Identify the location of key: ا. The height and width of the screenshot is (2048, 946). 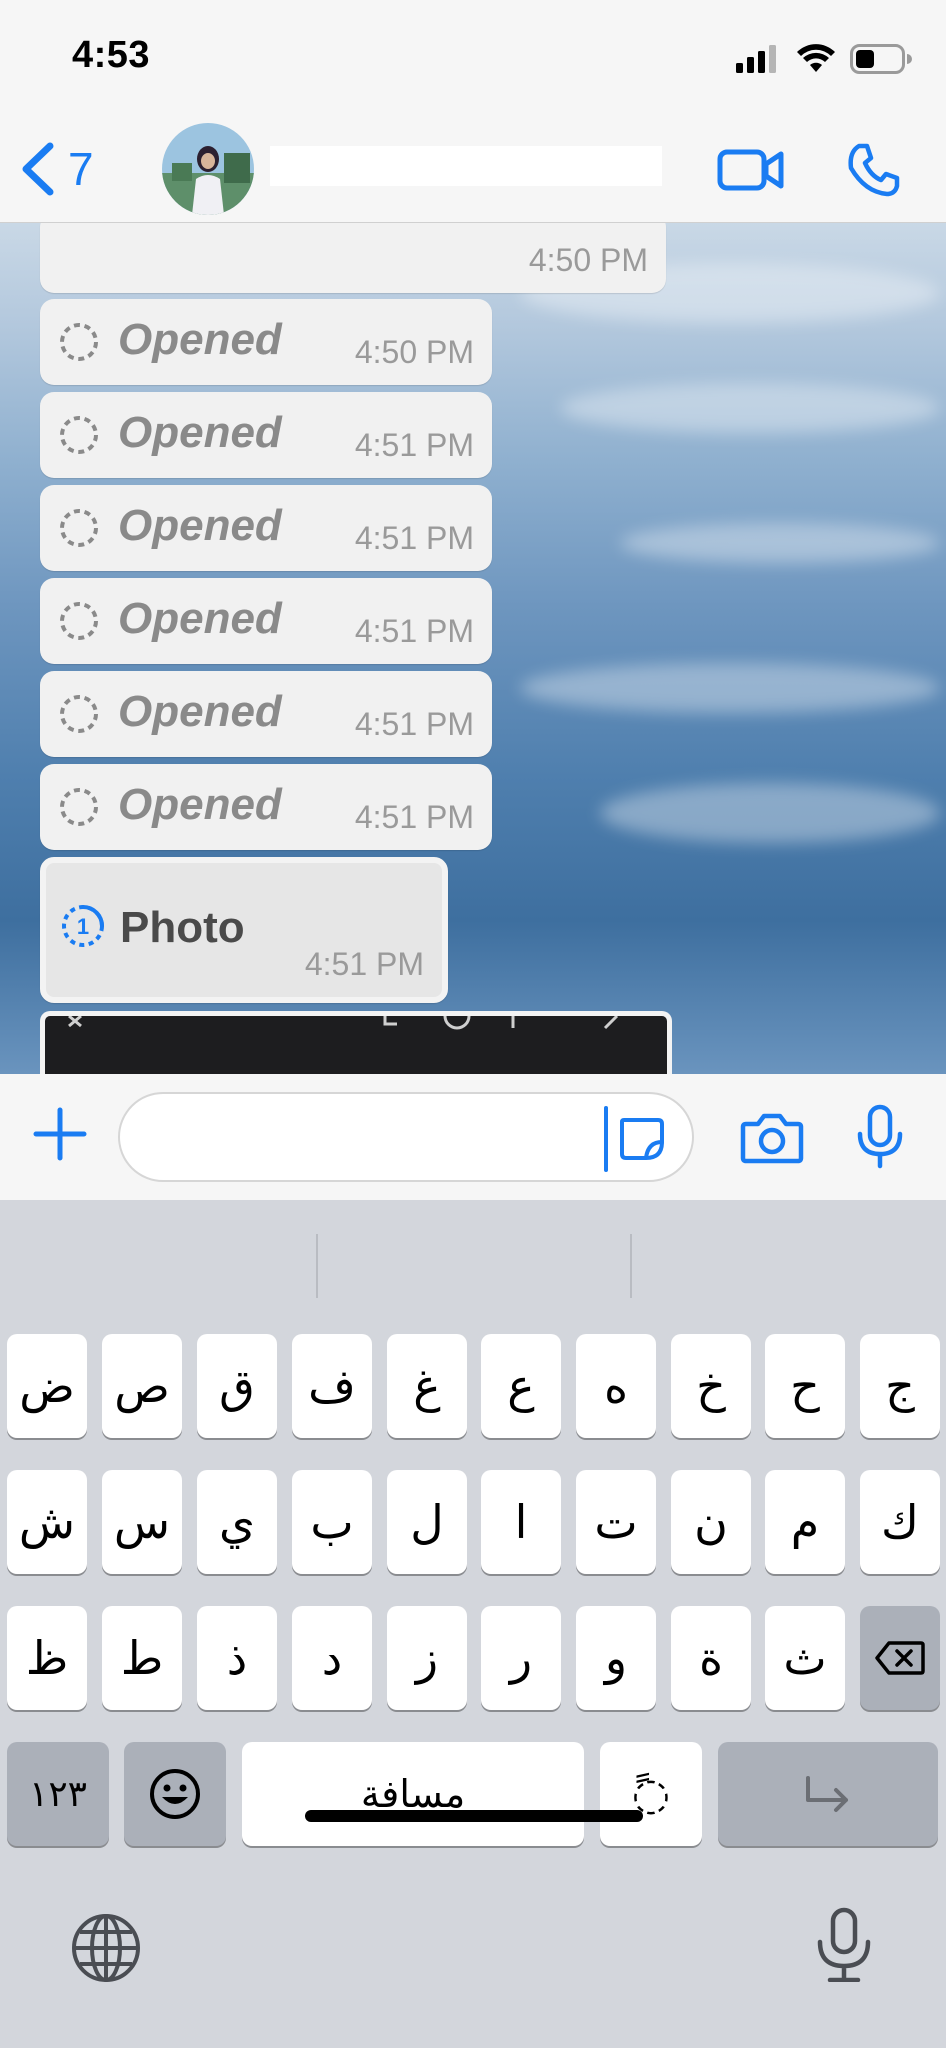
(521, 1522).